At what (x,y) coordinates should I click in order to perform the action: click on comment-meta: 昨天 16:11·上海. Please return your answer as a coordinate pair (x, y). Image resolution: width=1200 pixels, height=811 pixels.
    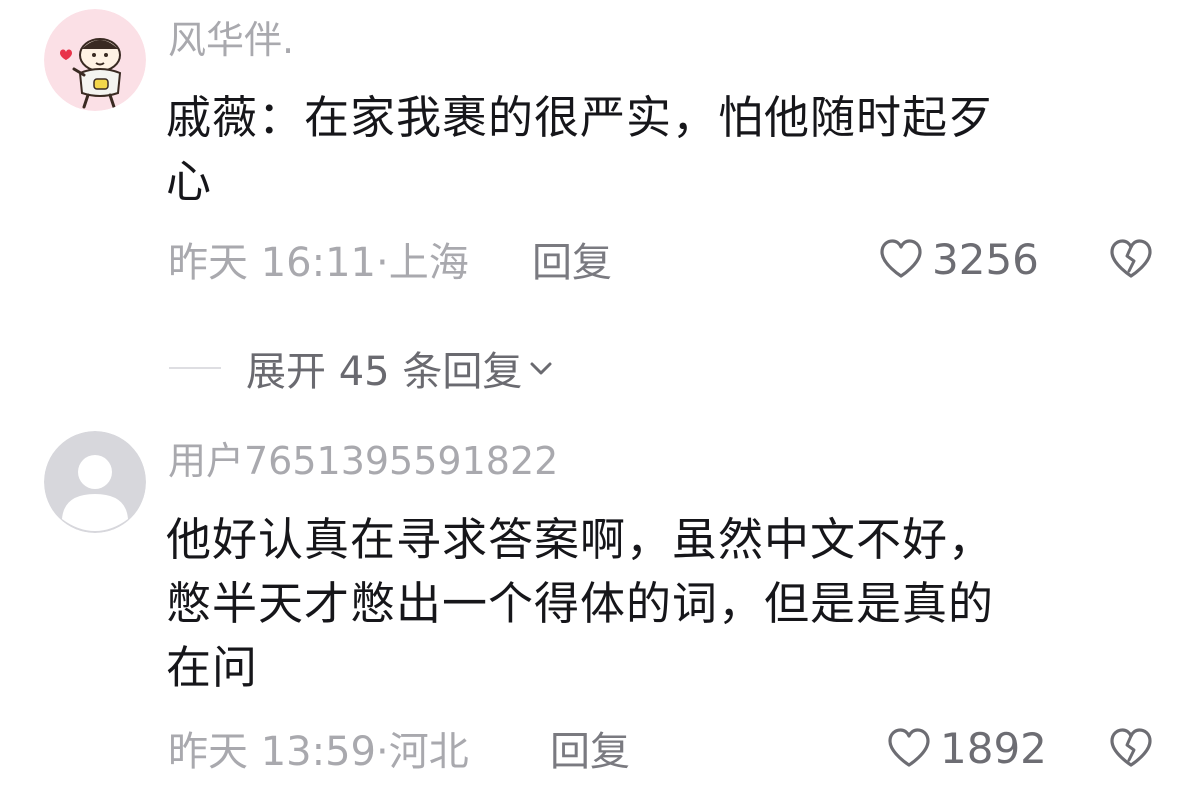
    Looking at the image, I should click on (318, 259).